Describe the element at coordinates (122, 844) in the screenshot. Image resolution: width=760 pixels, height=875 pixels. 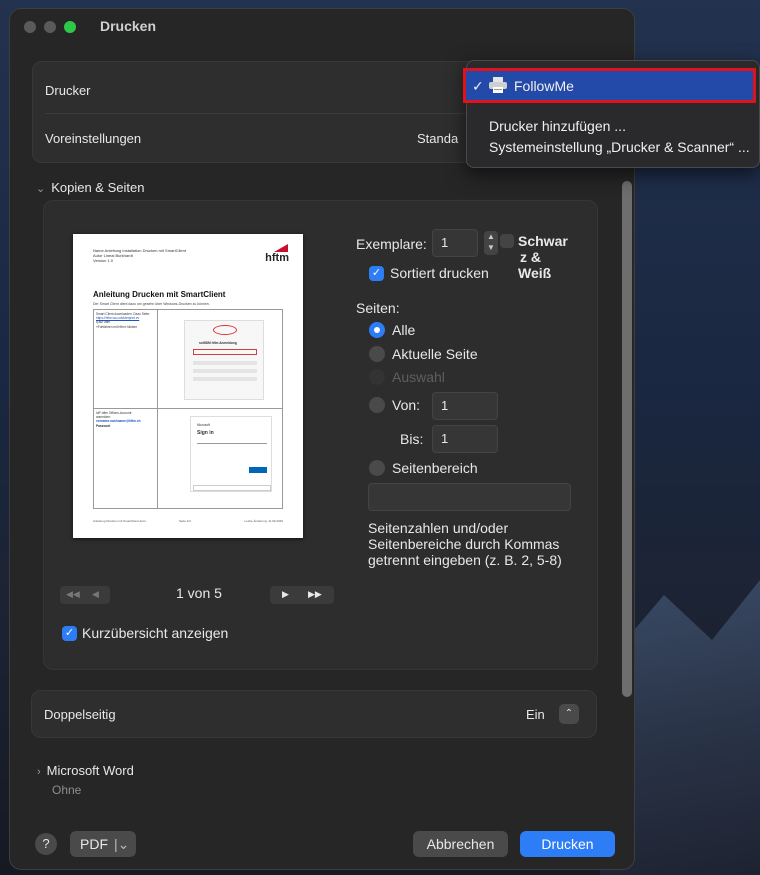
I see `chevron-down-icon: |⌄` at that location.